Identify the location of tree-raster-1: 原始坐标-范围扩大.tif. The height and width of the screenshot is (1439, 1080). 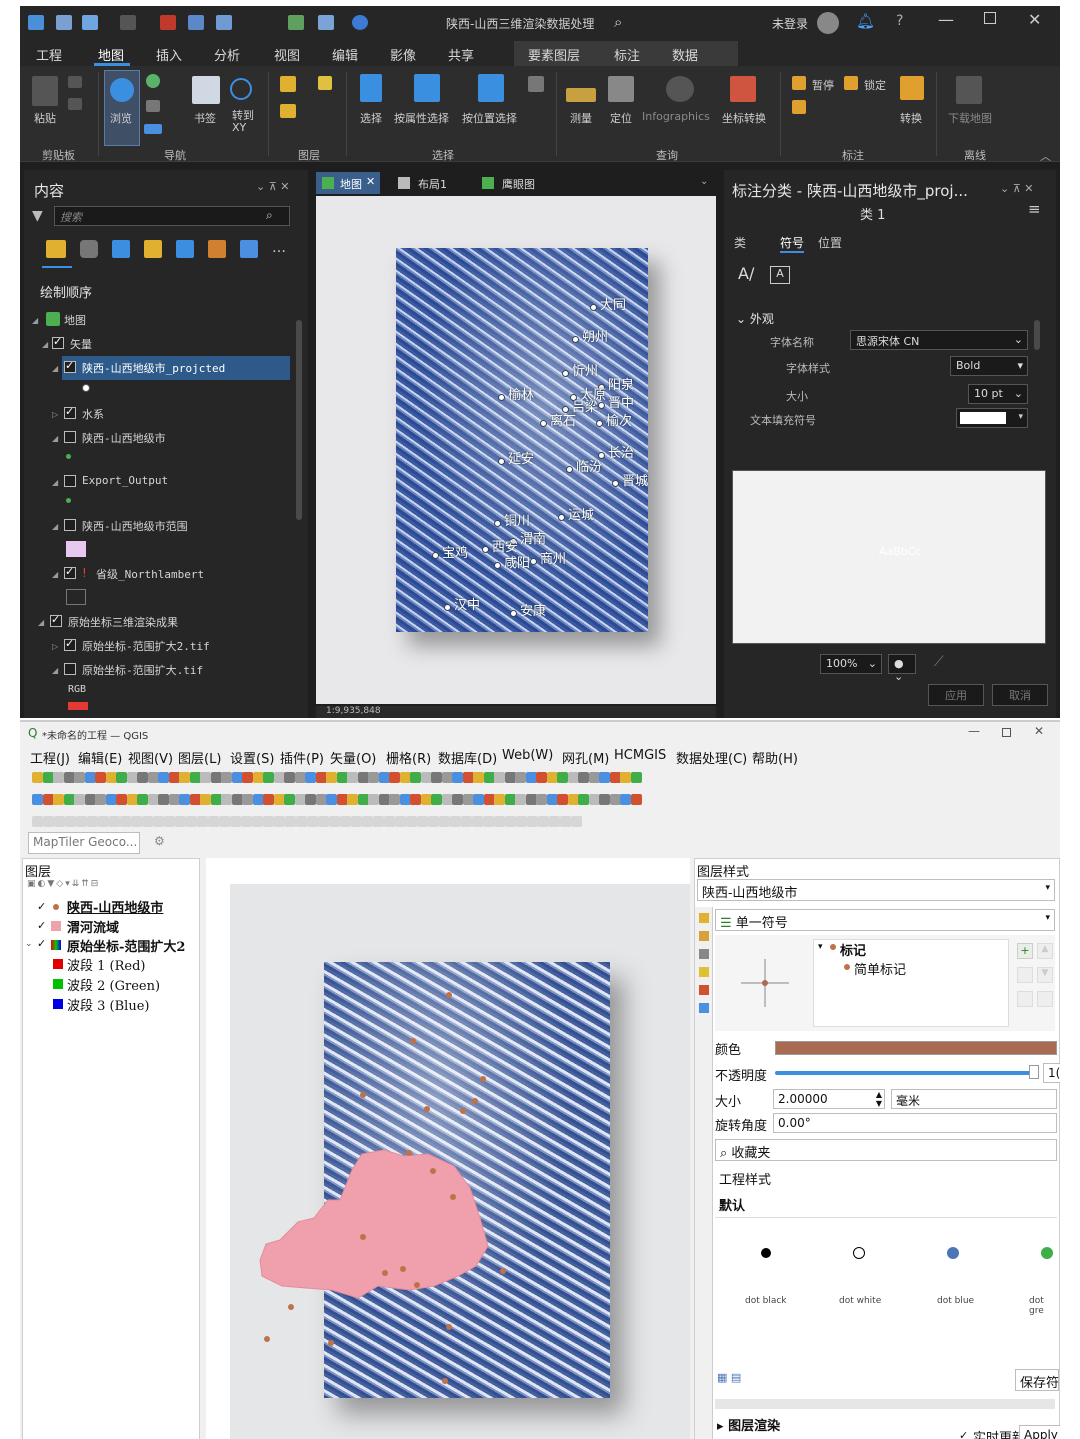
(142, 670).